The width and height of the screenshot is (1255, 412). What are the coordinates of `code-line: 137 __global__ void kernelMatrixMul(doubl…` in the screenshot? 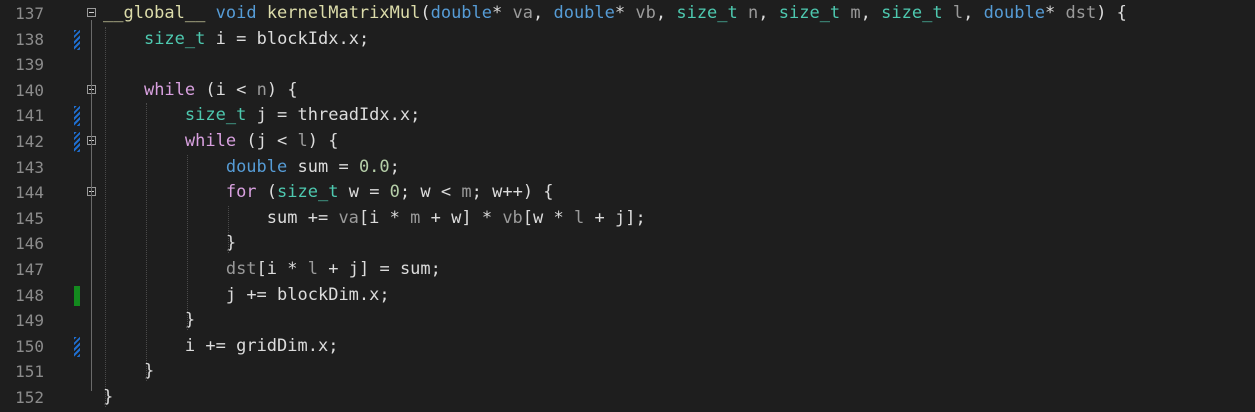 It's located at (627, 14).